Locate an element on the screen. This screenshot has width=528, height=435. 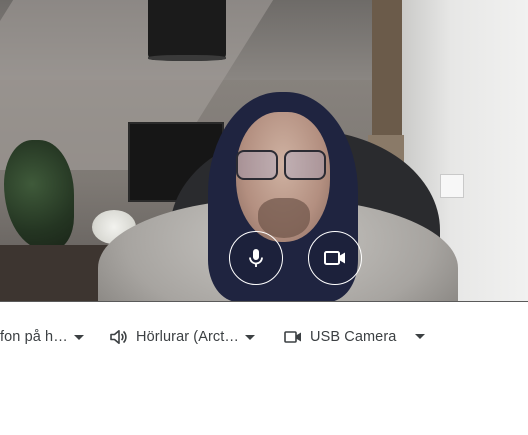
glasses-lens-left is located at coordinates (257, 165).